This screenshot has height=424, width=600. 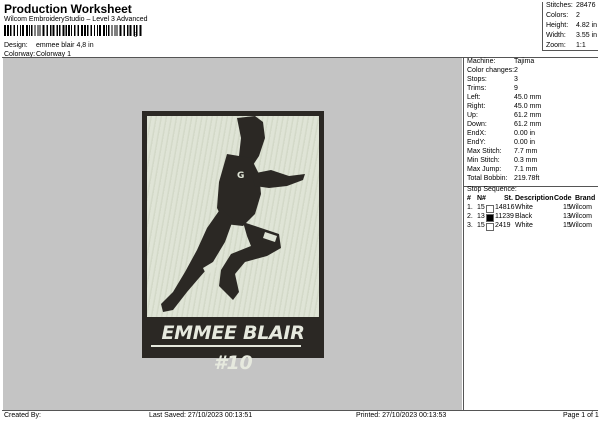 What do you see at coordinates (477, 79) in the screenshot?
I see `info-label: Stops:` at bounding box center [477, 79].